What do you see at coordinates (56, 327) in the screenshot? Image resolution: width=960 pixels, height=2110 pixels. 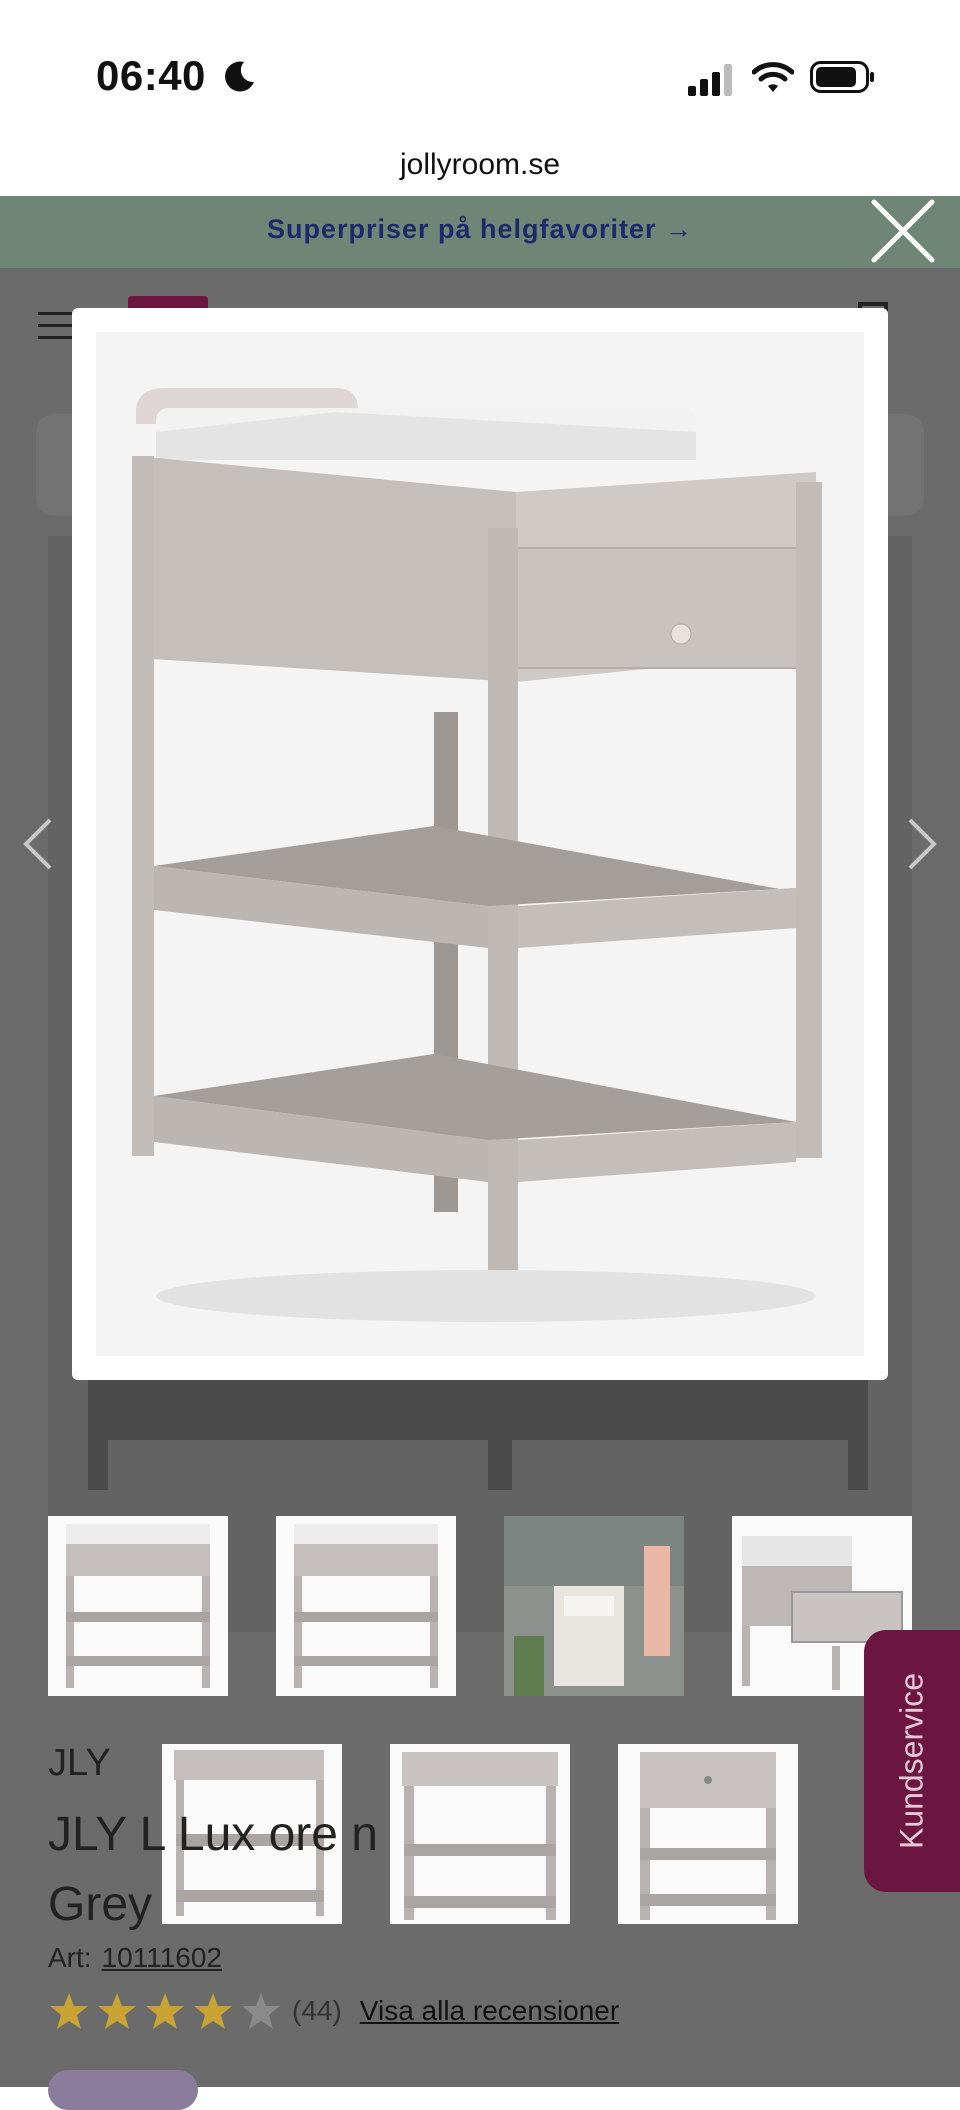 I see `hamburger-icon` at bounding box center [56, 327].